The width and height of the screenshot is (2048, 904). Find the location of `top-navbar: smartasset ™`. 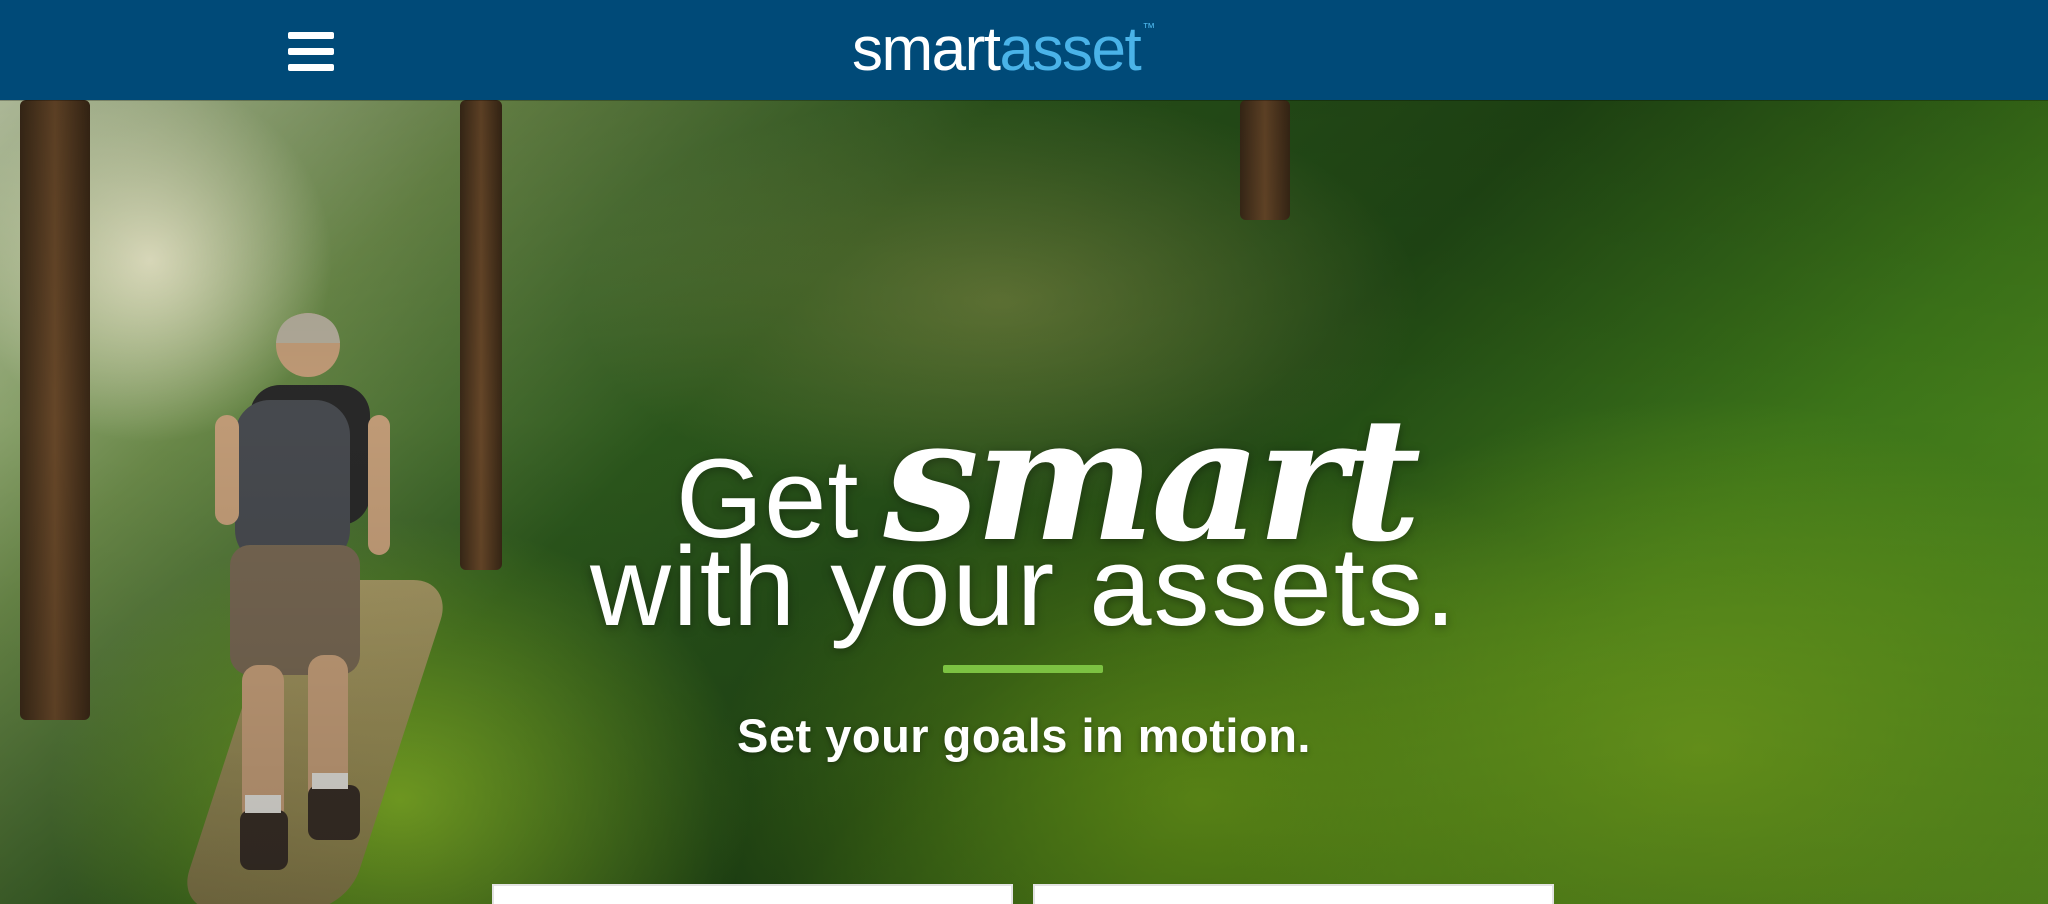

top-navbar: smartasset ™ is located at coordinates (1024, 50).